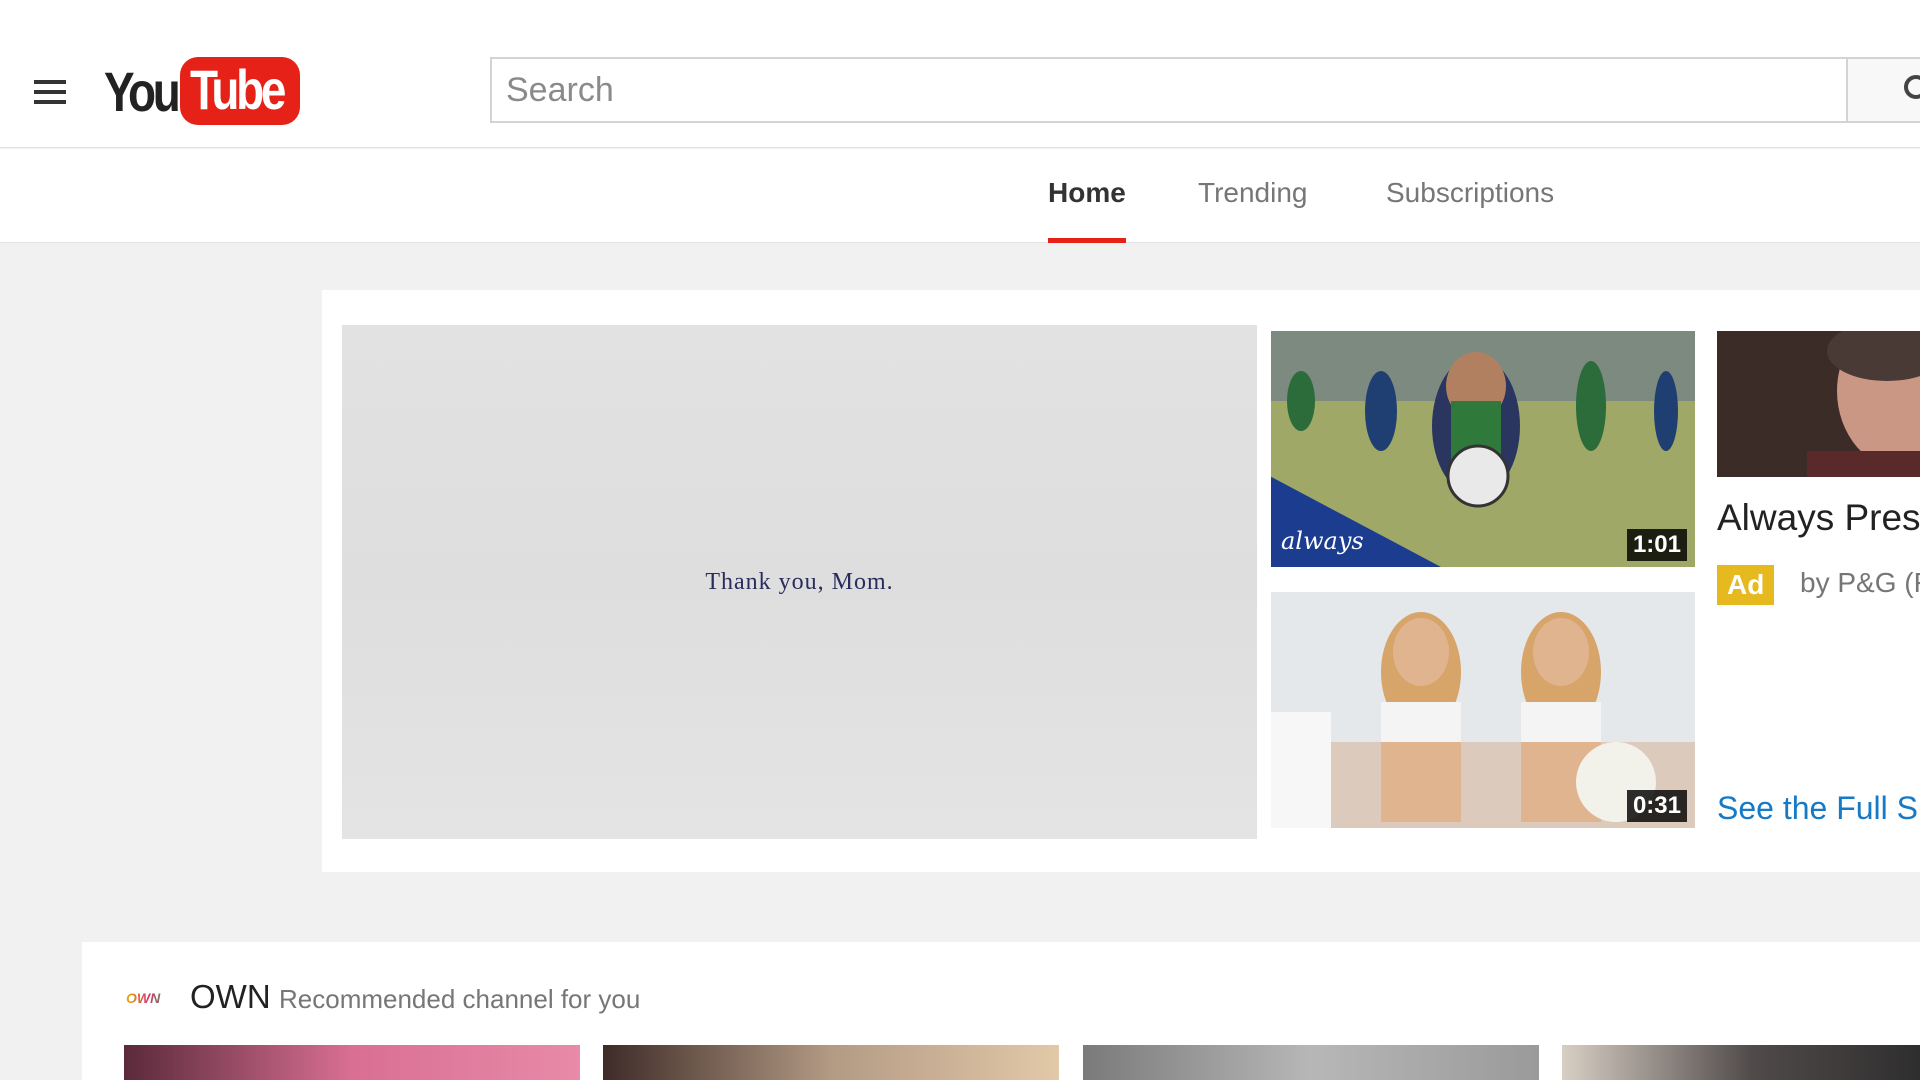 Image resolution: width=1920 pixels, height=1080 pixels. What do you see at coordinates (1322, 541) in the screenshot?
I see `brand-overlay-text: always` at bounding box center [1322, 541].